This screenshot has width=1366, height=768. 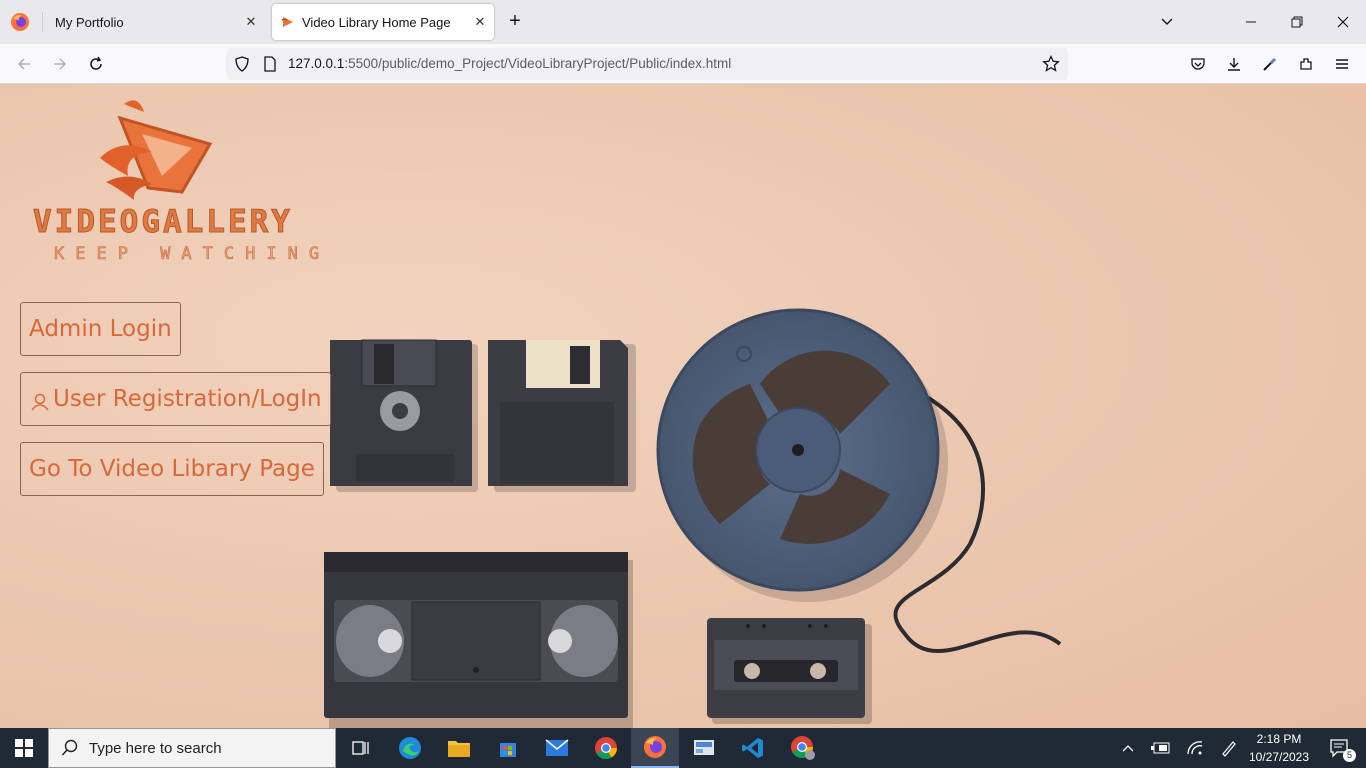 What do you see at coordinates (1251, 22) in the screenshot?
I see `minimize-button` at bounding box center [1251, 22].